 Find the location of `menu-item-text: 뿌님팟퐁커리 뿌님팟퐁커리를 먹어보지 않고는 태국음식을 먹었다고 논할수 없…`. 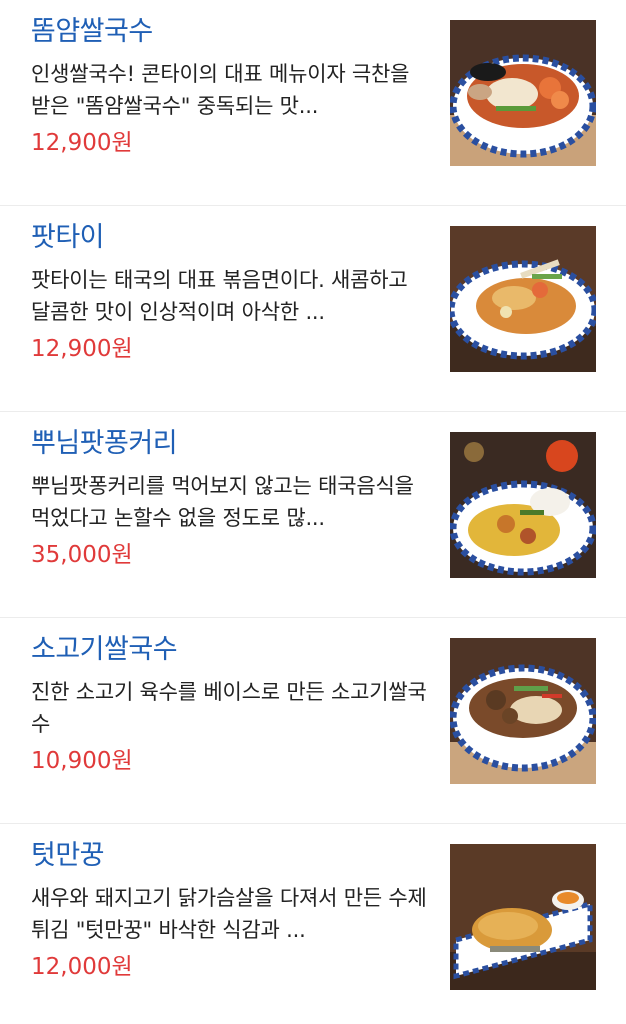

menu-item-text: 뿌님팟퐁커리 뿌님팟퐁커리를 먹어보지 않고는 태국음식을 먹었다고 논할수 없… is located at coordinates (229, 498).